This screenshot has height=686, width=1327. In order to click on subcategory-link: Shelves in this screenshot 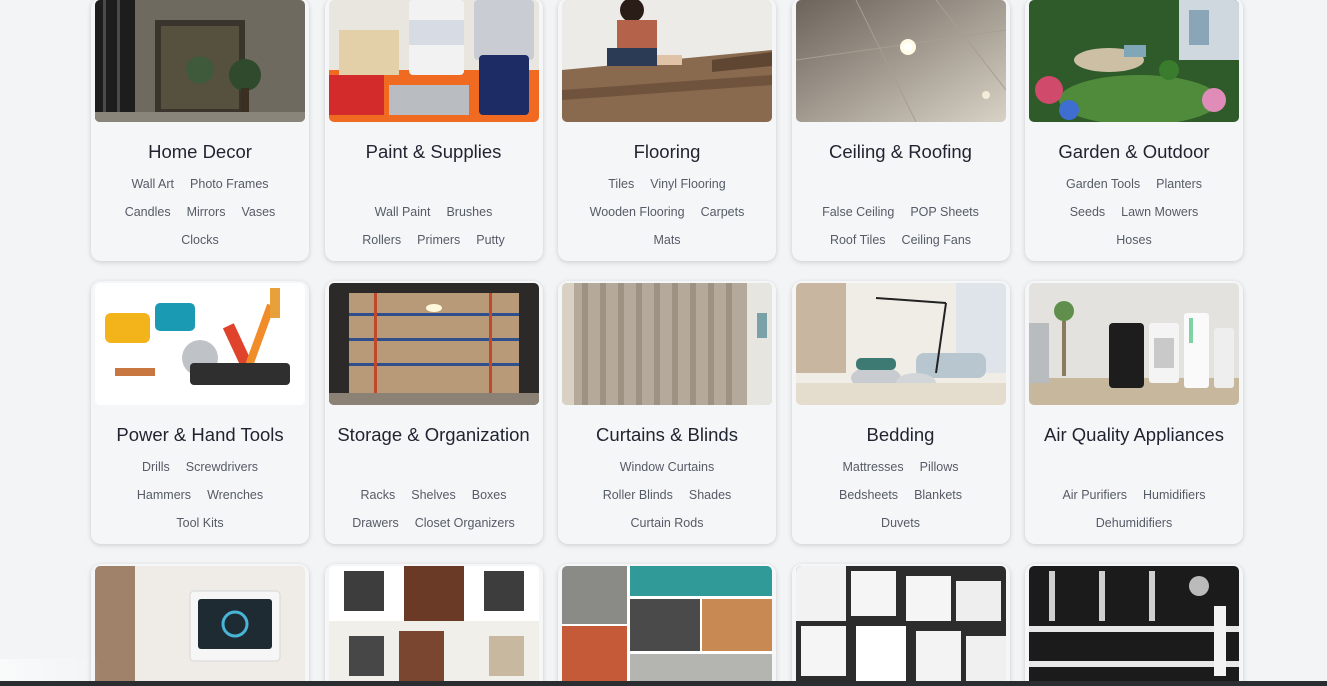, I will do `click(433, 495)`.